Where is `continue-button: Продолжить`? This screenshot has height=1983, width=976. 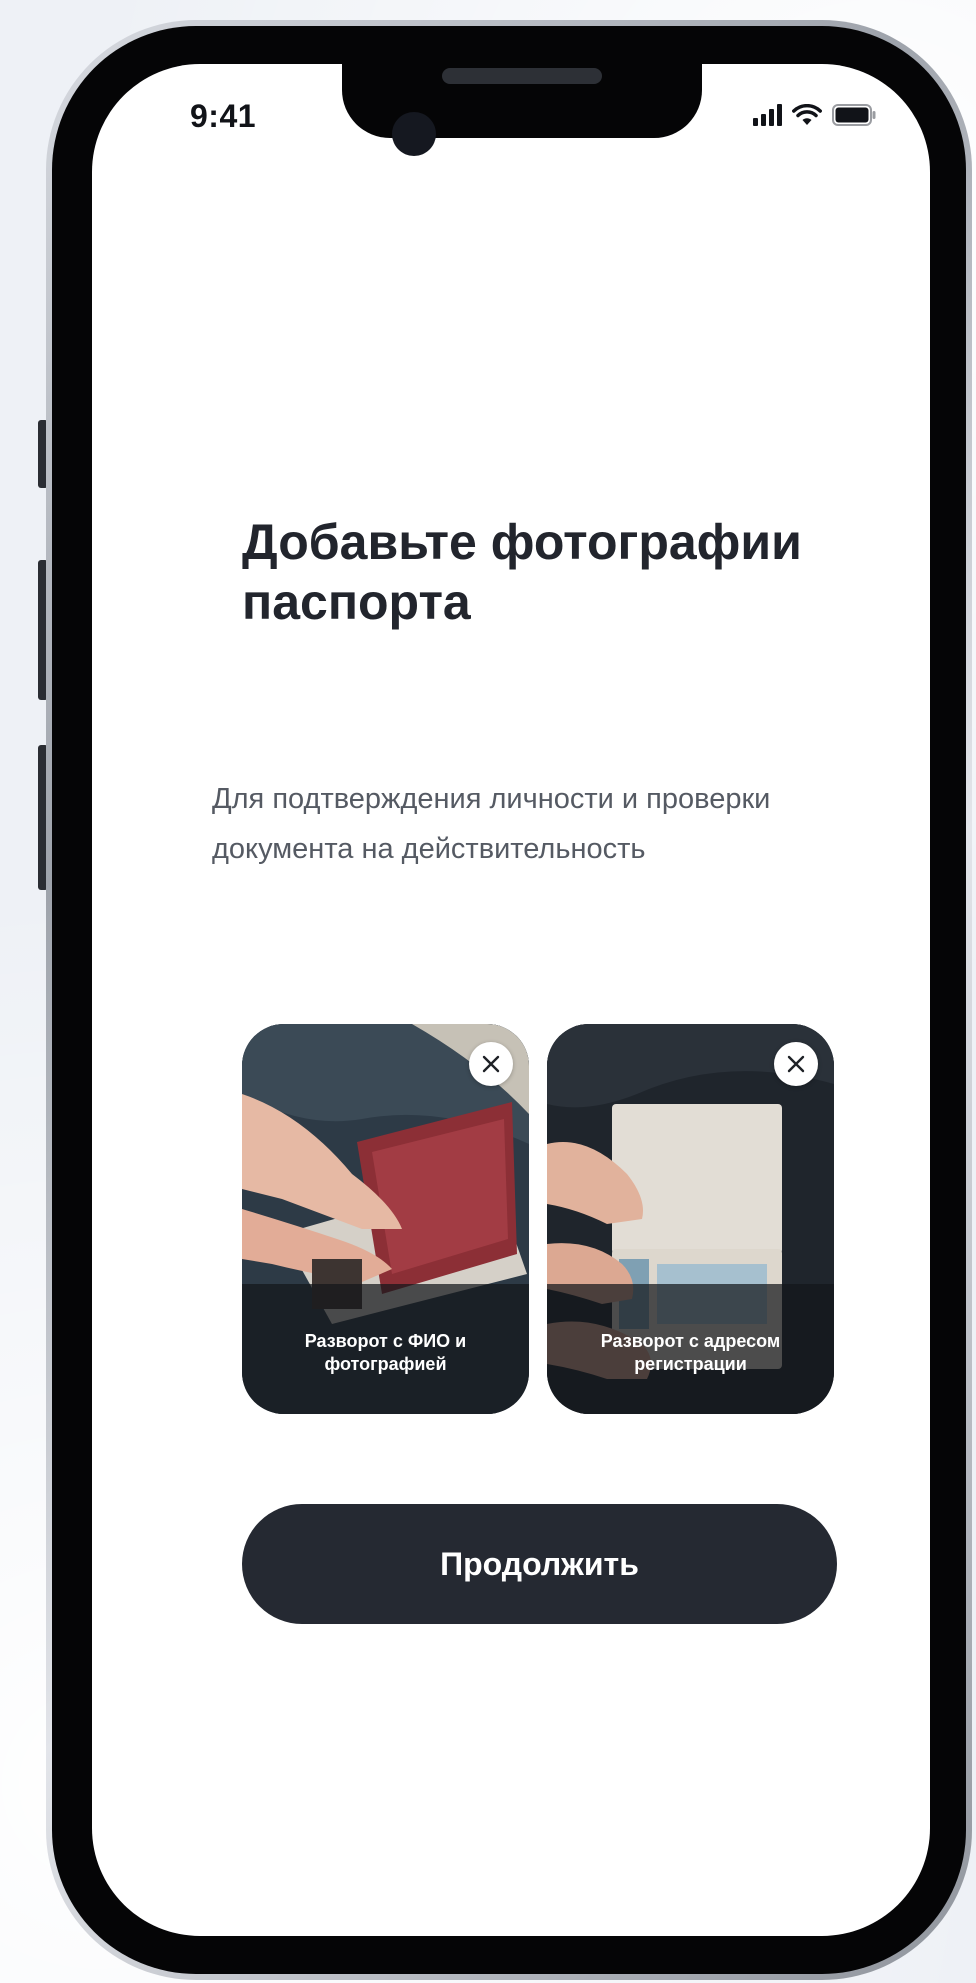 continue-button: Продолжить is located at coordinates (539, 1564).